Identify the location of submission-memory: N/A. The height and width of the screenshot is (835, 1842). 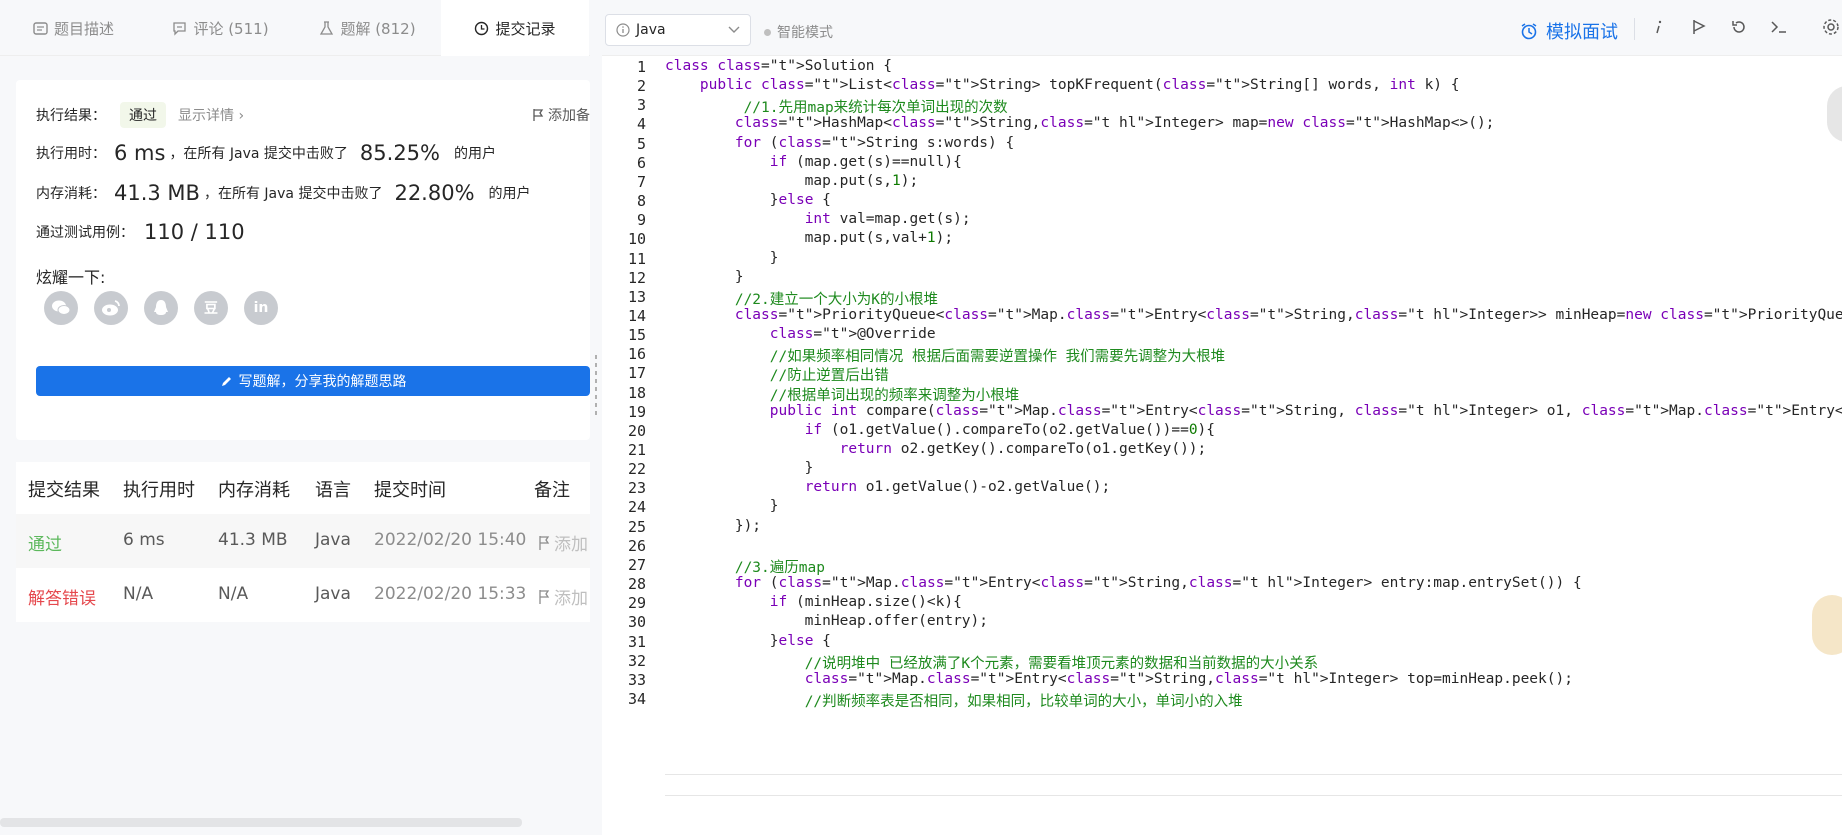
(233, 594).